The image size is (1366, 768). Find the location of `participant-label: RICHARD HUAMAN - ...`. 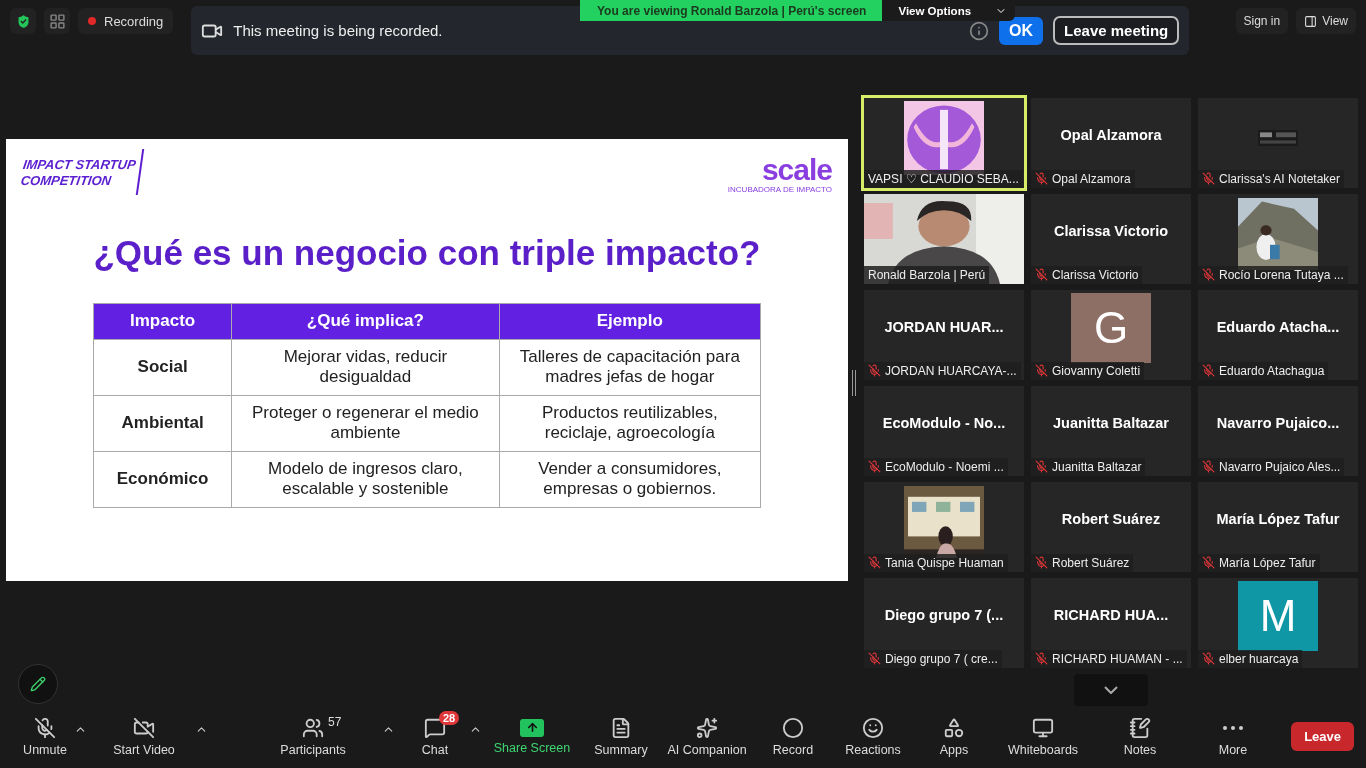

participant-label: RICHARD HUAMAN - ... is located at coordinates (1109, 658).